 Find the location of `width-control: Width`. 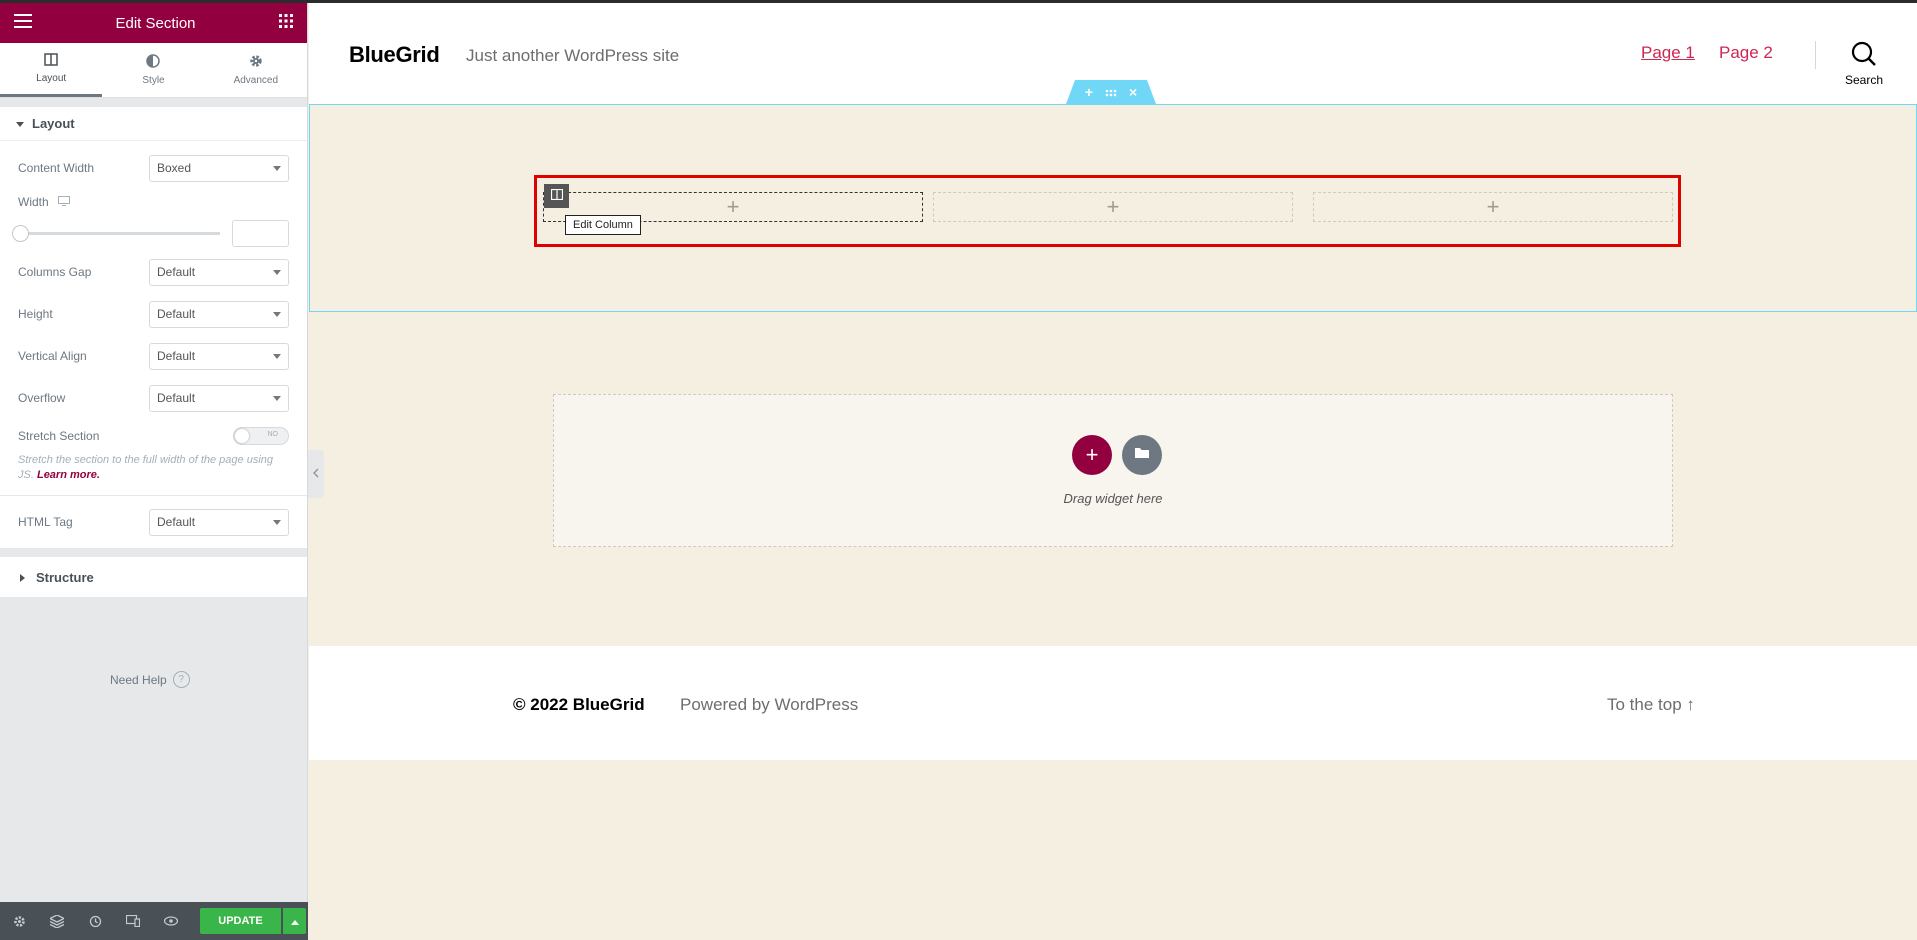

width-control: Width is located at coordinates (153, 202).